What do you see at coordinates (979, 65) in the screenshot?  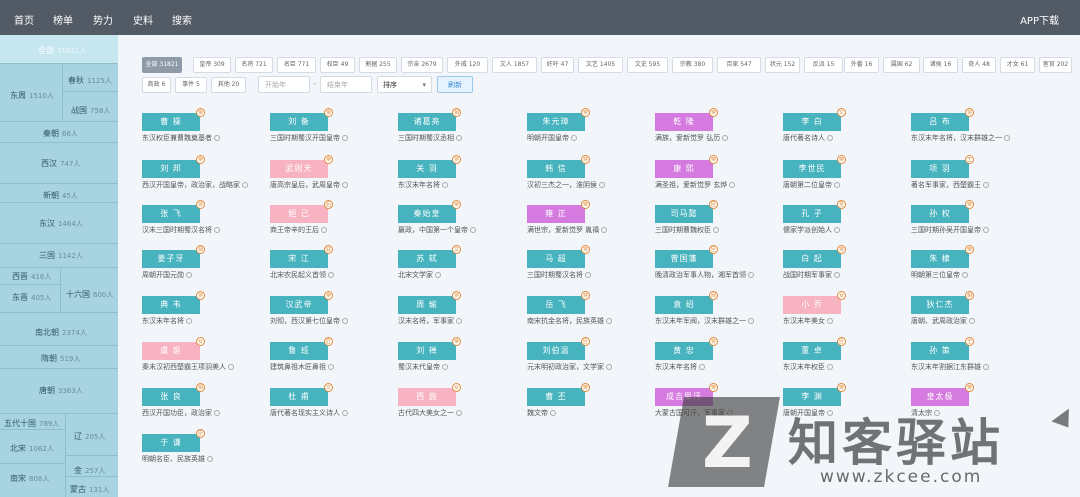 I see `filter-tag: 奇人 48` at bounding box center [979, 65].